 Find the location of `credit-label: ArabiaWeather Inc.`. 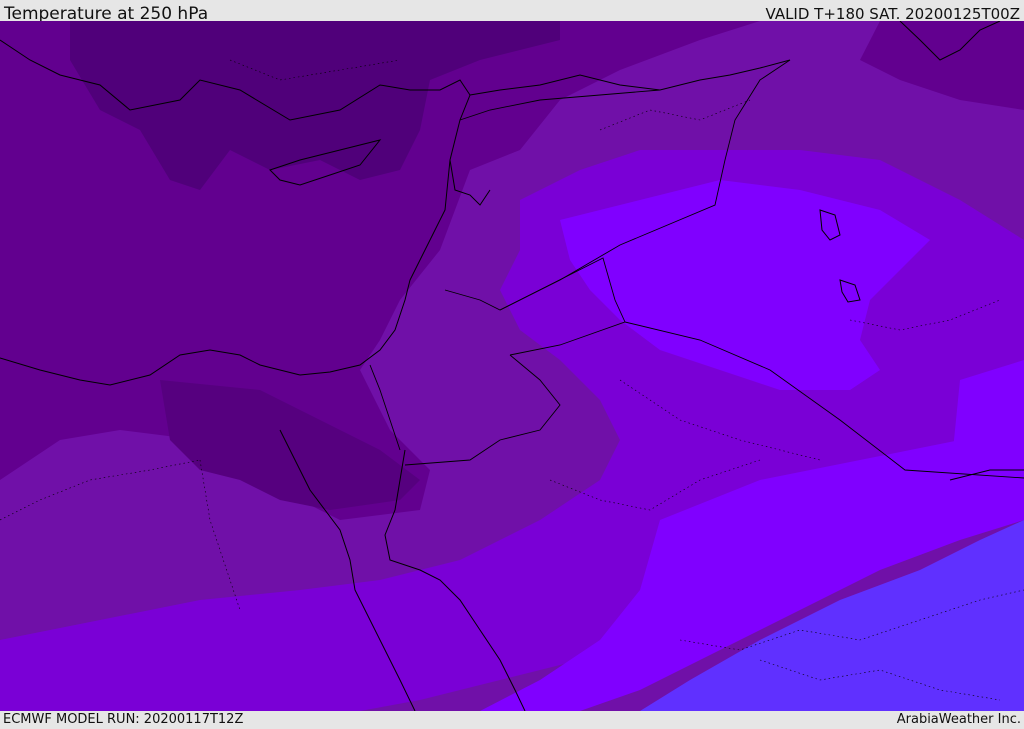

credit-label: ArabiaWeather Inc. is located at coordinates (958, 719).